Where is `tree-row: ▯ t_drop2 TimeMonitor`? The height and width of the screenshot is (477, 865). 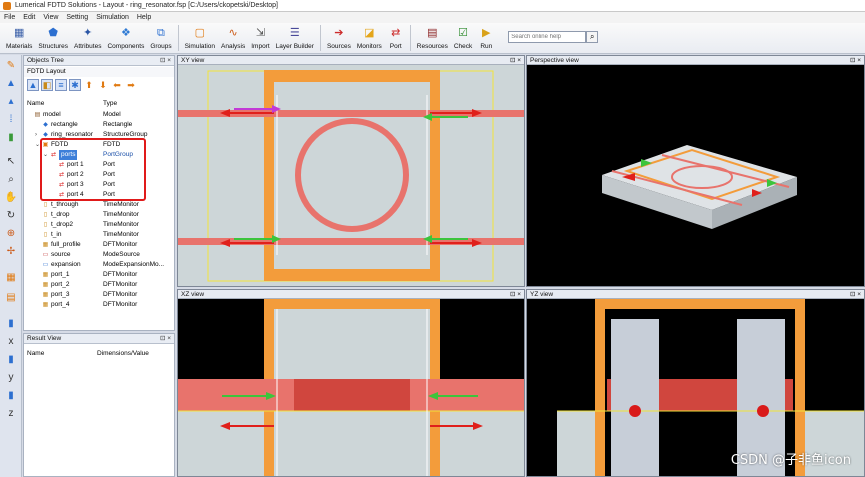
tree-row: ▯ t_drop2 TimeMonitor is located at coordinates (99, 225).